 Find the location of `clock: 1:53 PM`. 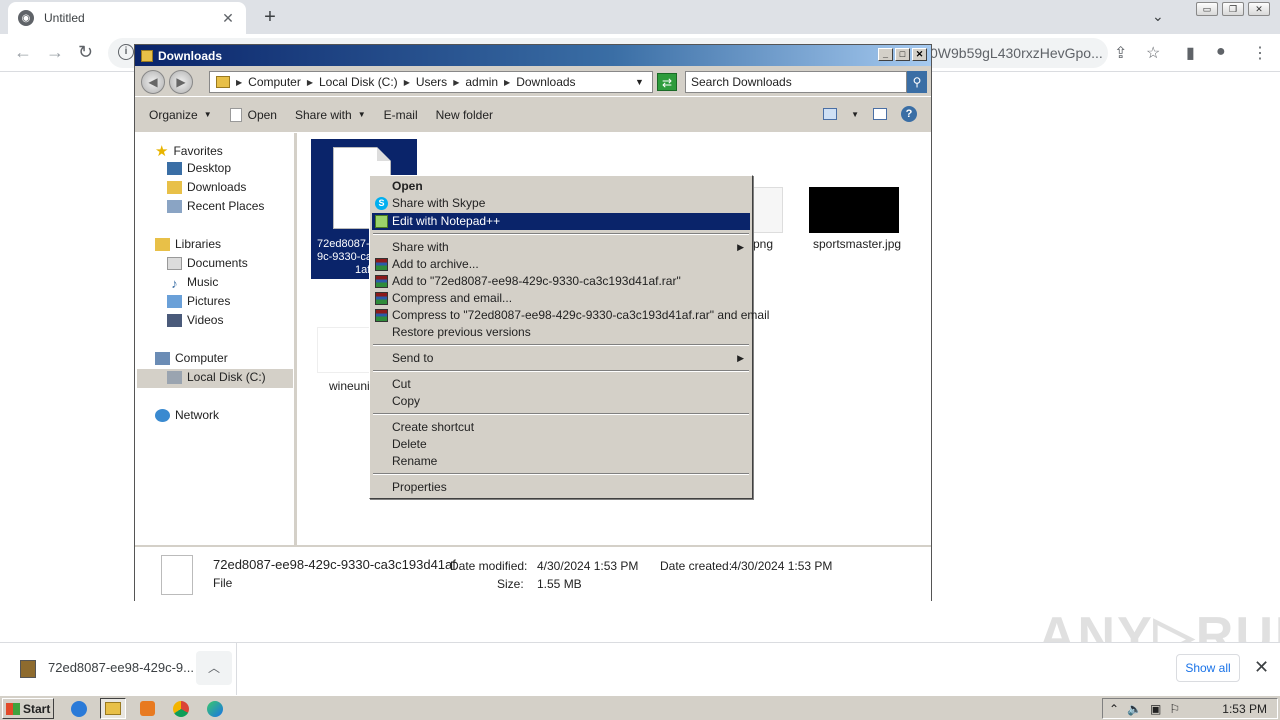

clock: 1:53 PM is located at coordinates (1249, 709).